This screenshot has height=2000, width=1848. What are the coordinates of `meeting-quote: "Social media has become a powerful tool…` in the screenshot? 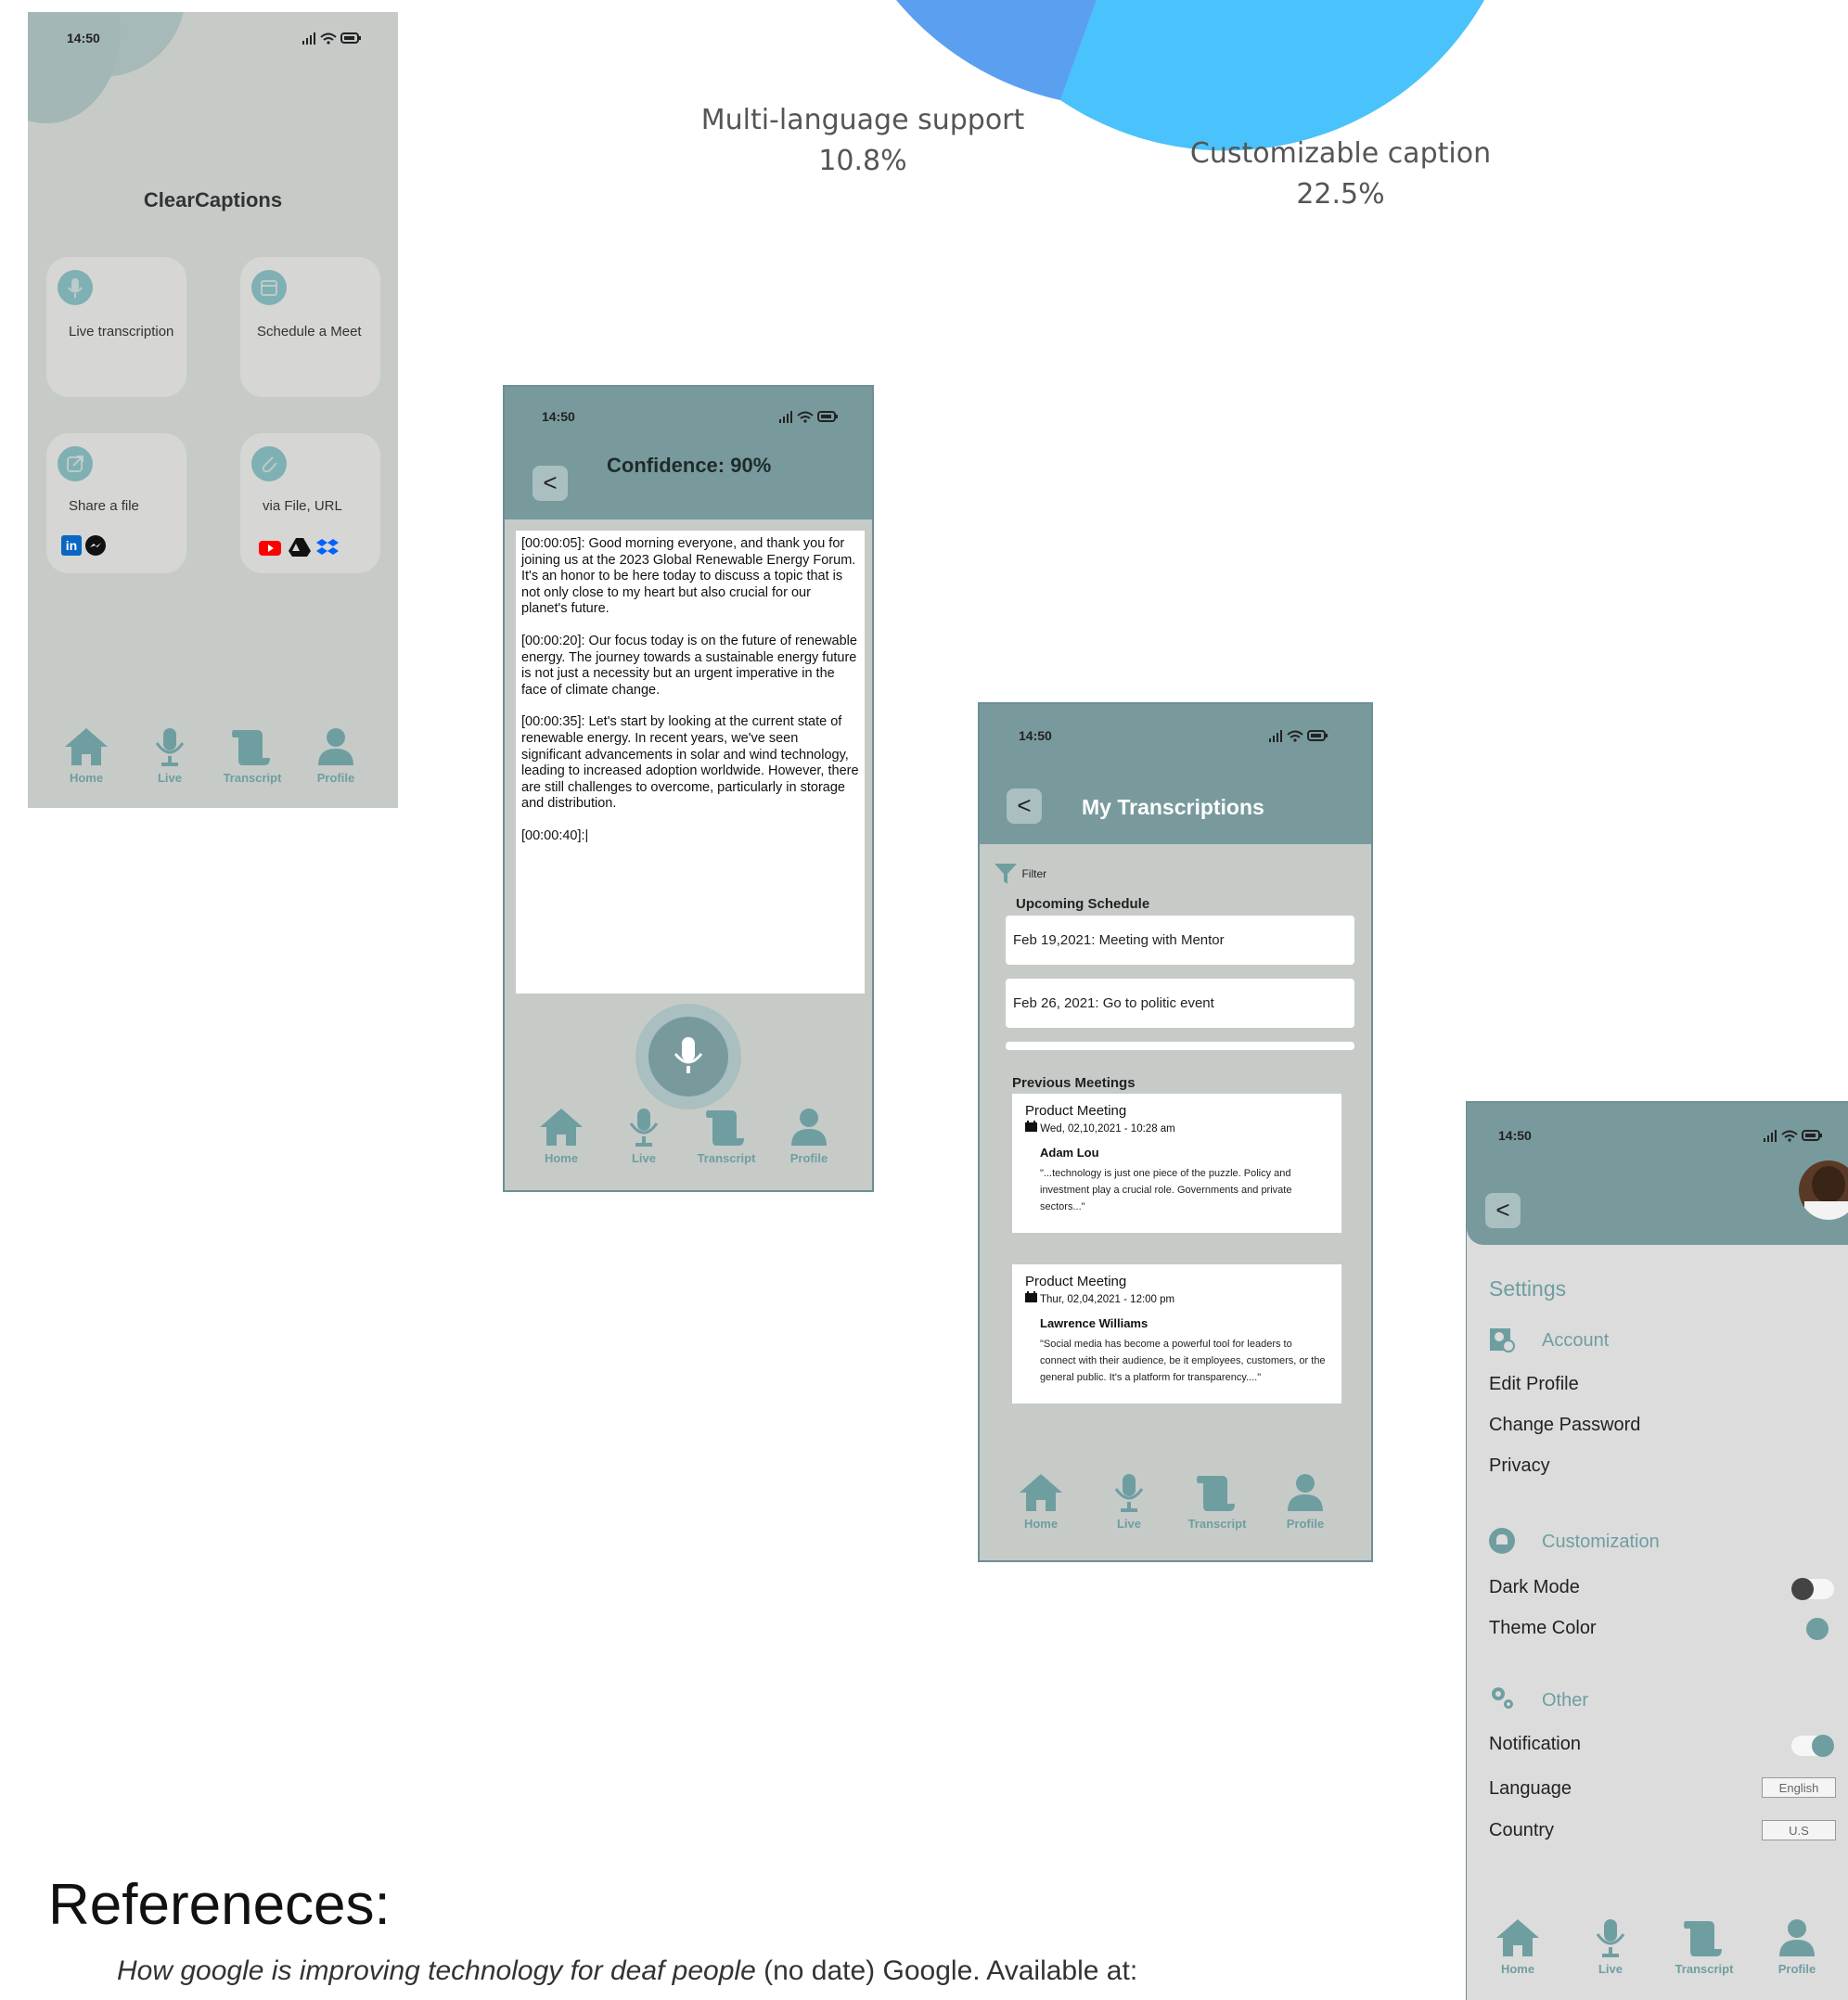 It's located at (1183, 1361).